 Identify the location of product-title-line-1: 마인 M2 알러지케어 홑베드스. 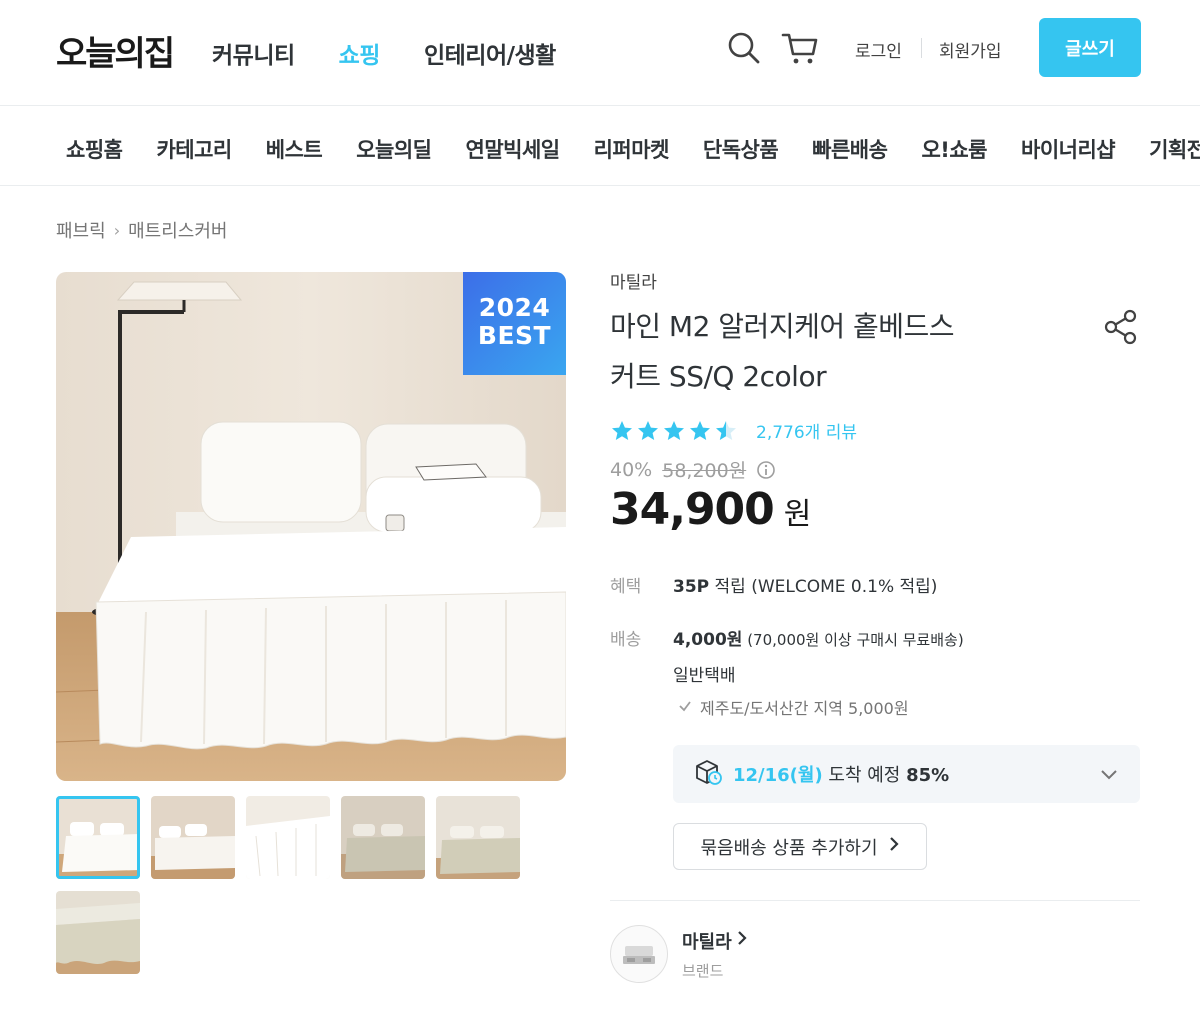
(782, 326).